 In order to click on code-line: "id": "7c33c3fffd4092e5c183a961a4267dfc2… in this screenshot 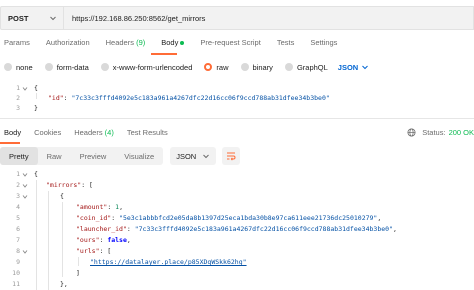, I will do `click(189, 98)`.